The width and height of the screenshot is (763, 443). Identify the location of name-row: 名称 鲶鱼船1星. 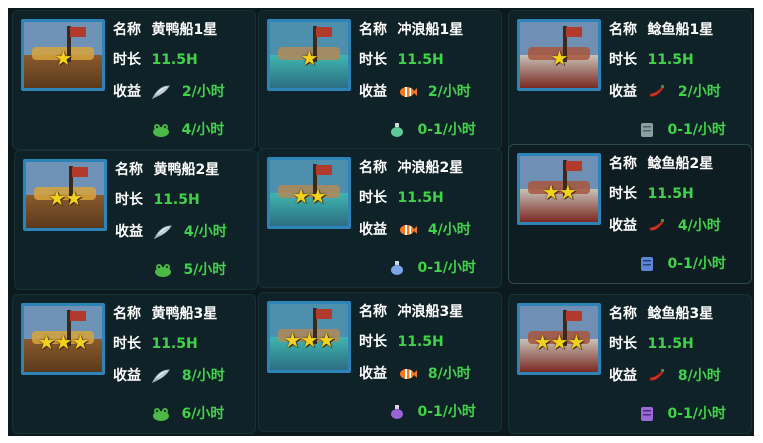
(661, 30).